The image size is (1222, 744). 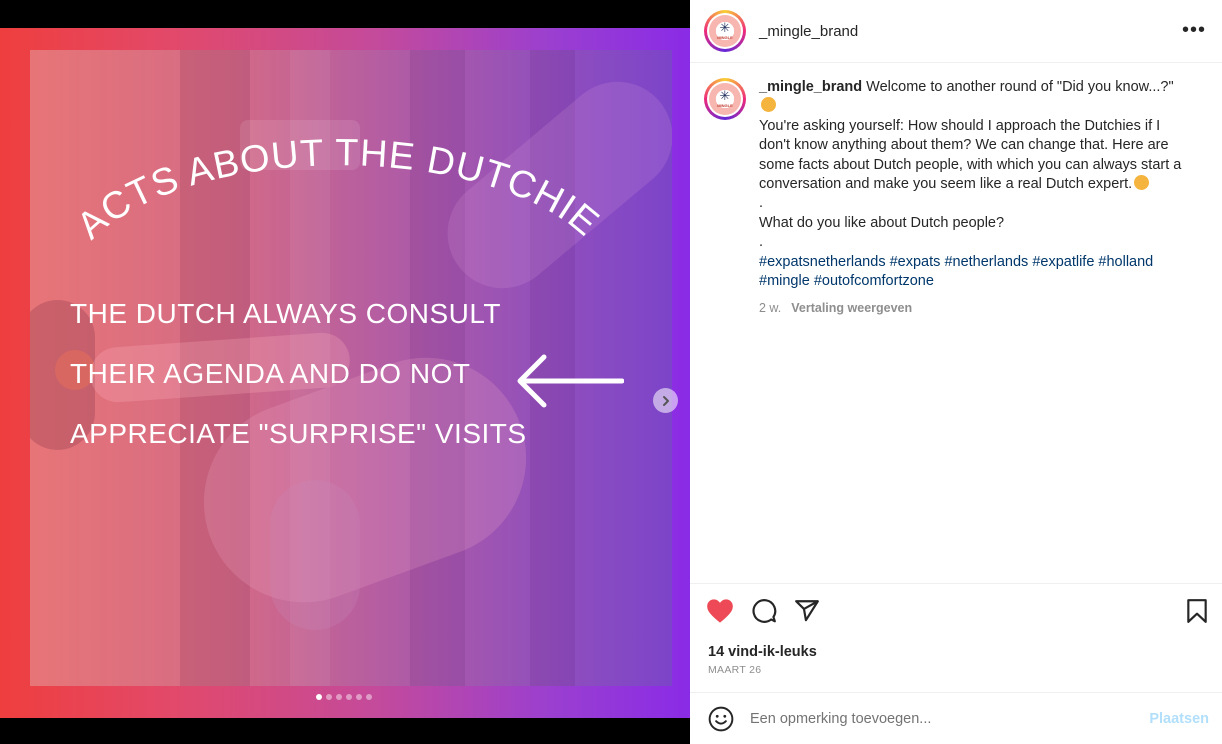 I want to click on header-username-link: _mingle_brand, so click(x=808, y=31).